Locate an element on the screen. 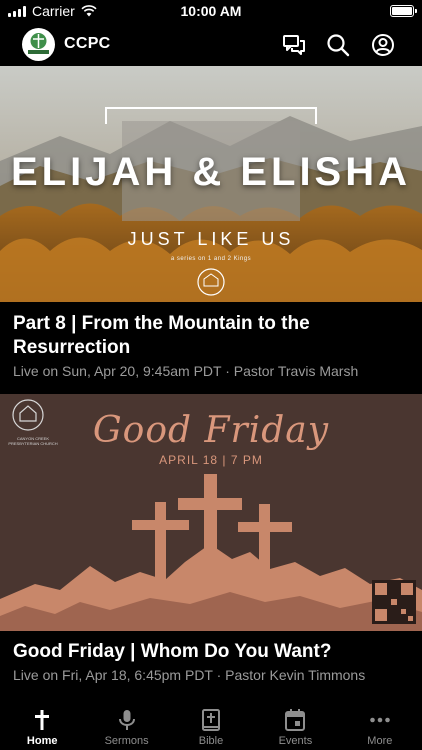 This screenshot has height=750, width=422. bible-icon is located at coordinates (211, 720).